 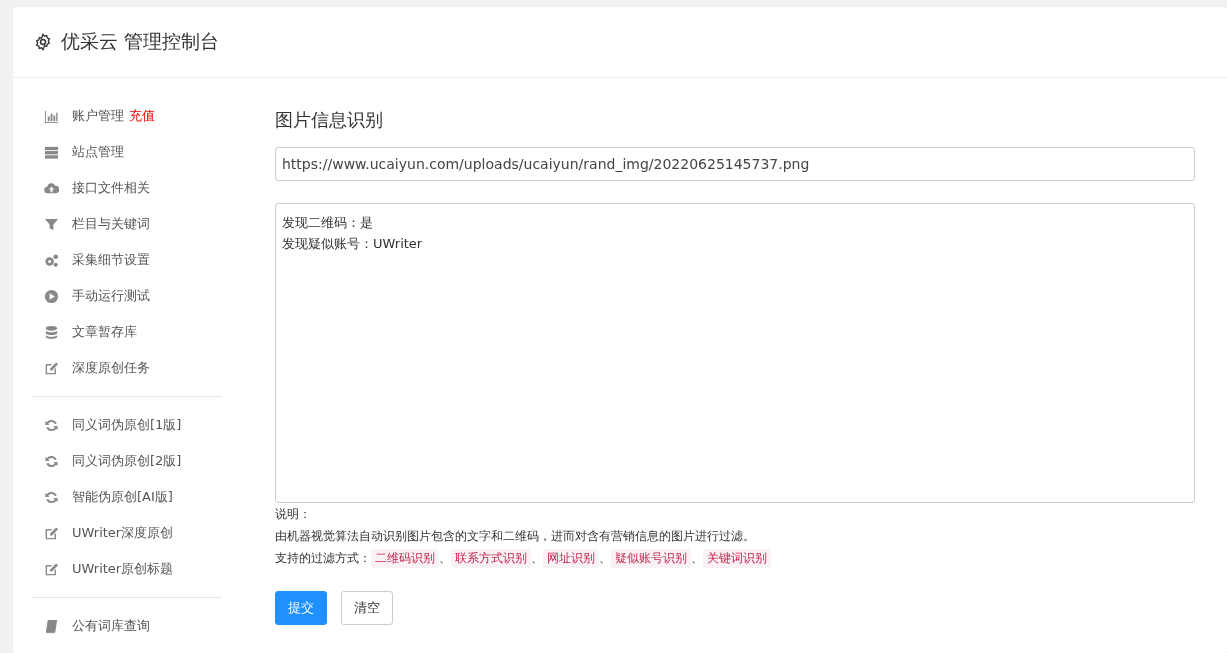 What do you see at coordinates (51, 332) in the screenshot?
I see `database-icon` at bounding box center [51, 332].